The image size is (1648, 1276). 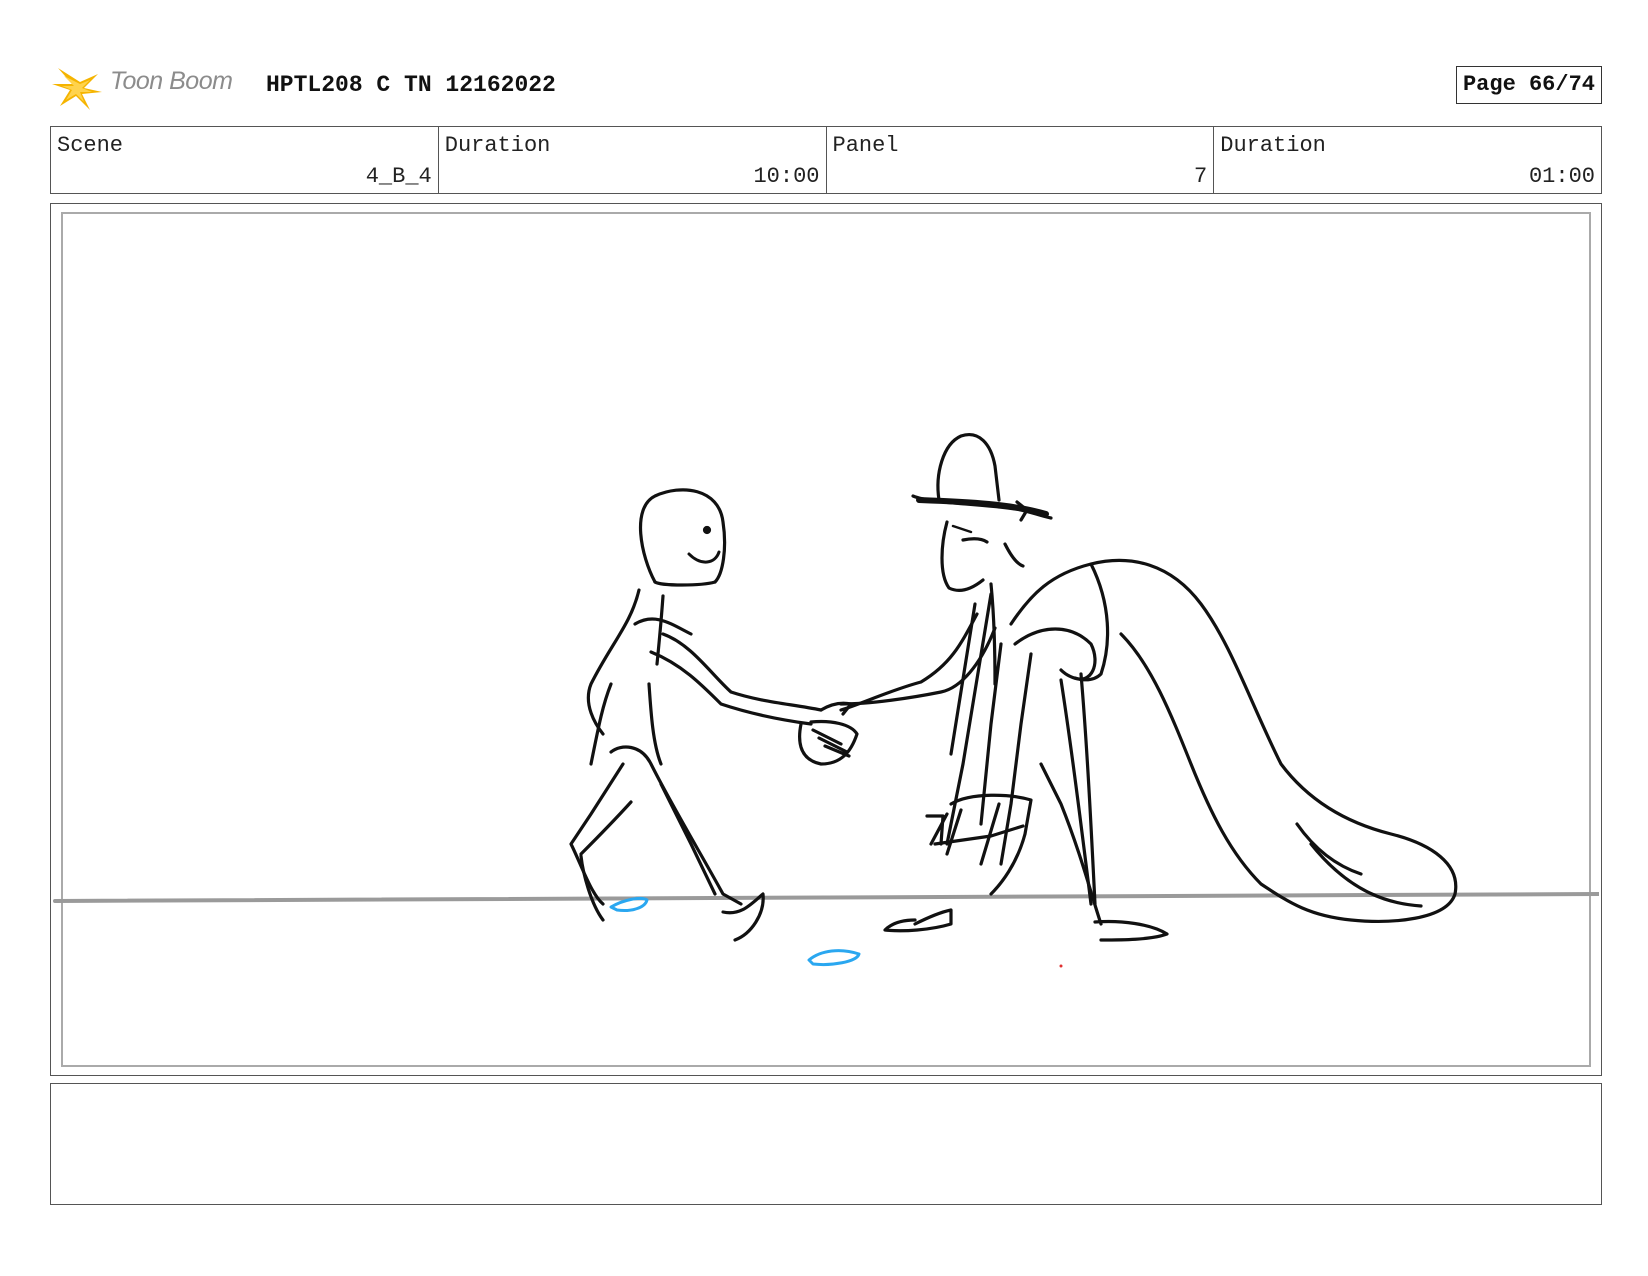 What do you see at coordinates (711, 715) in the screenshot?
I see `left-character` at bounding box center [711, 715].